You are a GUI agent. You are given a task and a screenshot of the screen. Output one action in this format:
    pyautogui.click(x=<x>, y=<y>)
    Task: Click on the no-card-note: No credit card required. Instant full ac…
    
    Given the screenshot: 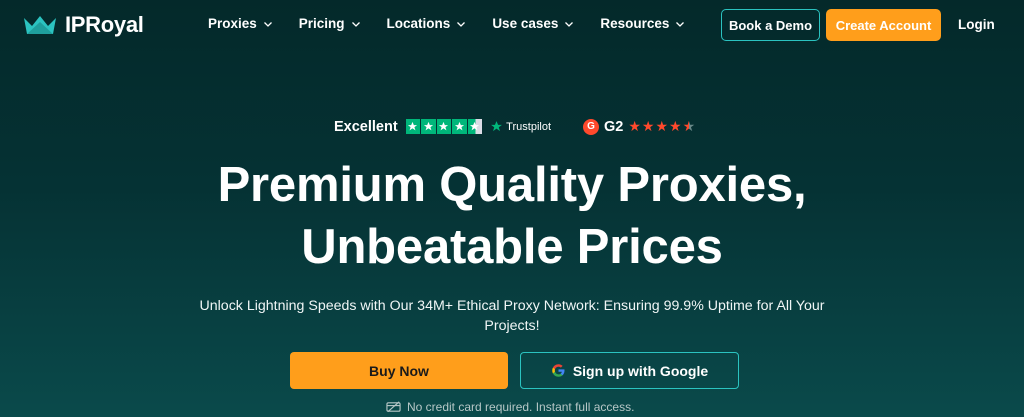 What is the action you would take?
    pyautogui.click(x=510, y=407)
    